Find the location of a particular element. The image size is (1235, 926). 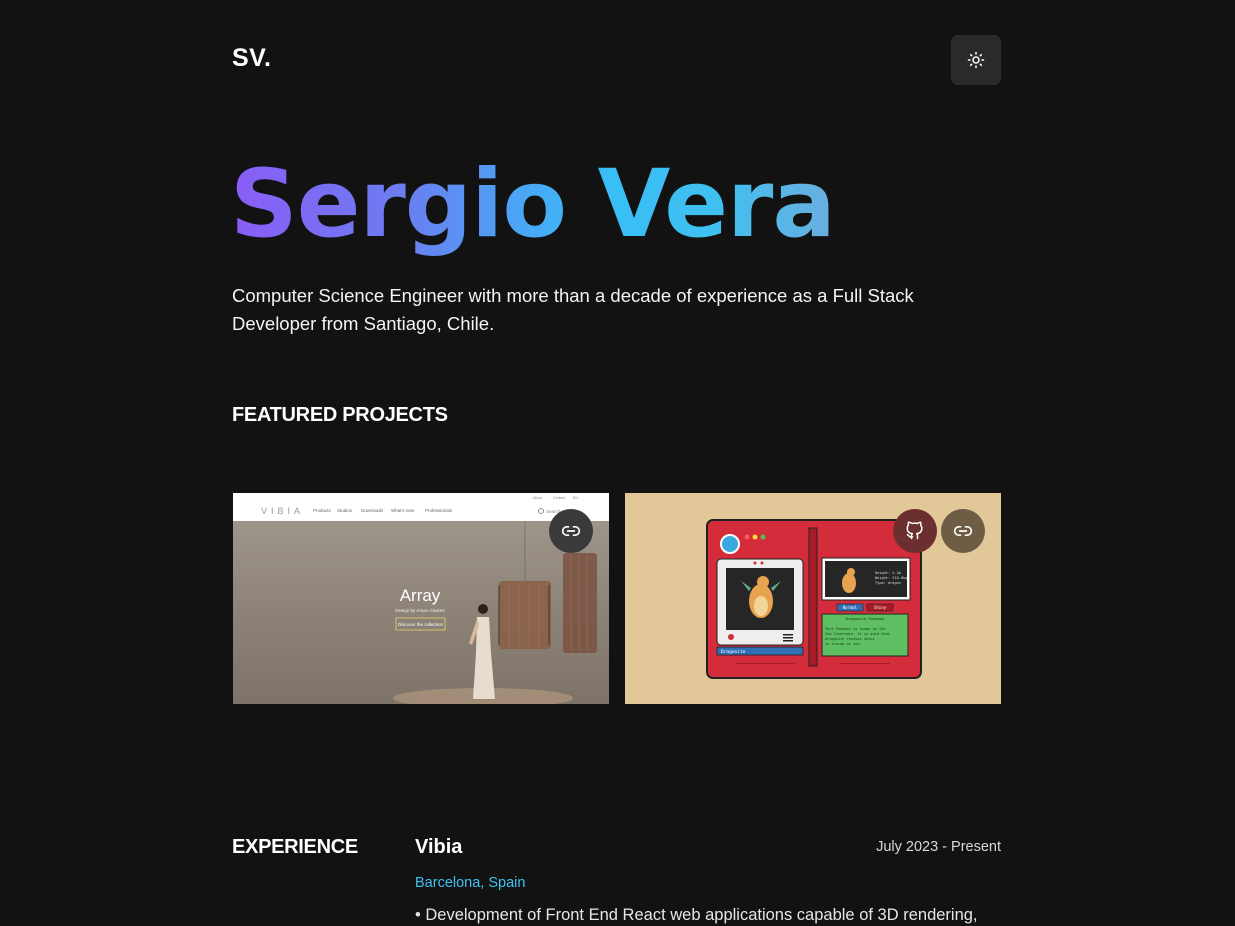

project-github-button is located at coordinates (915, 531).